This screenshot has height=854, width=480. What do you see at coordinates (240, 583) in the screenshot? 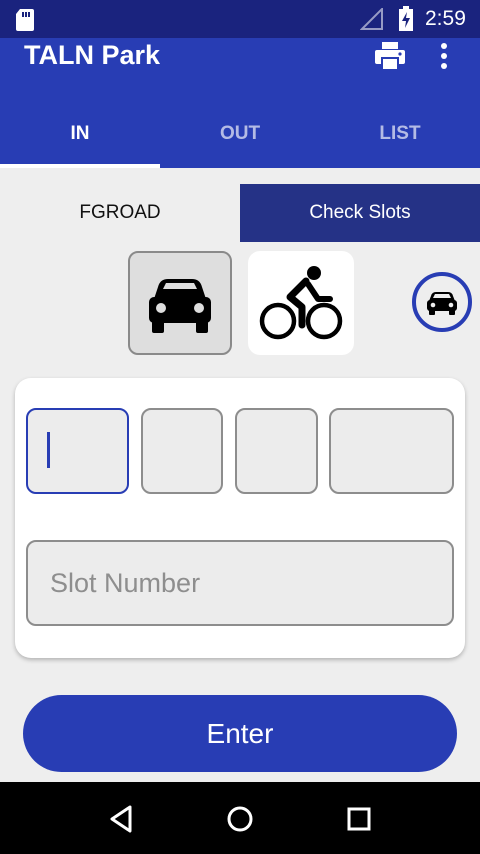
I see `slot-number-input` at bounding box center [240, 583].